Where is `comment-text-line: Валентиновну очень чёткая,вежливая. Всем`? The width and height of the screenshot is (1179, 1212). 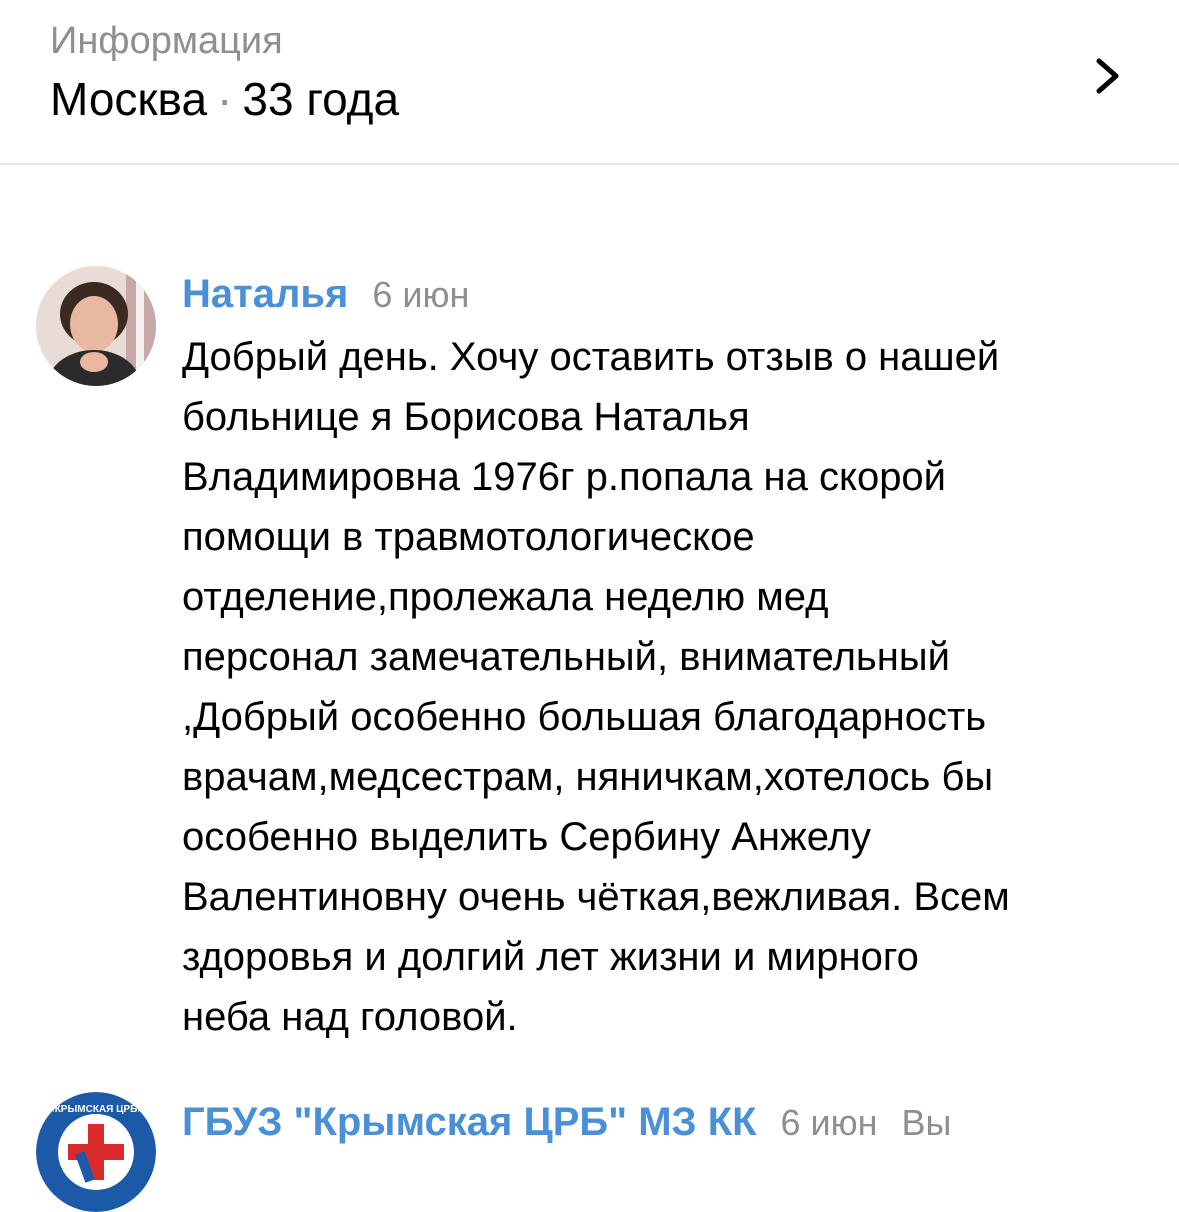 comment-text-line: Валентиновну очень чёткая,вежливая. Всем is located at coordinates (596, 897).